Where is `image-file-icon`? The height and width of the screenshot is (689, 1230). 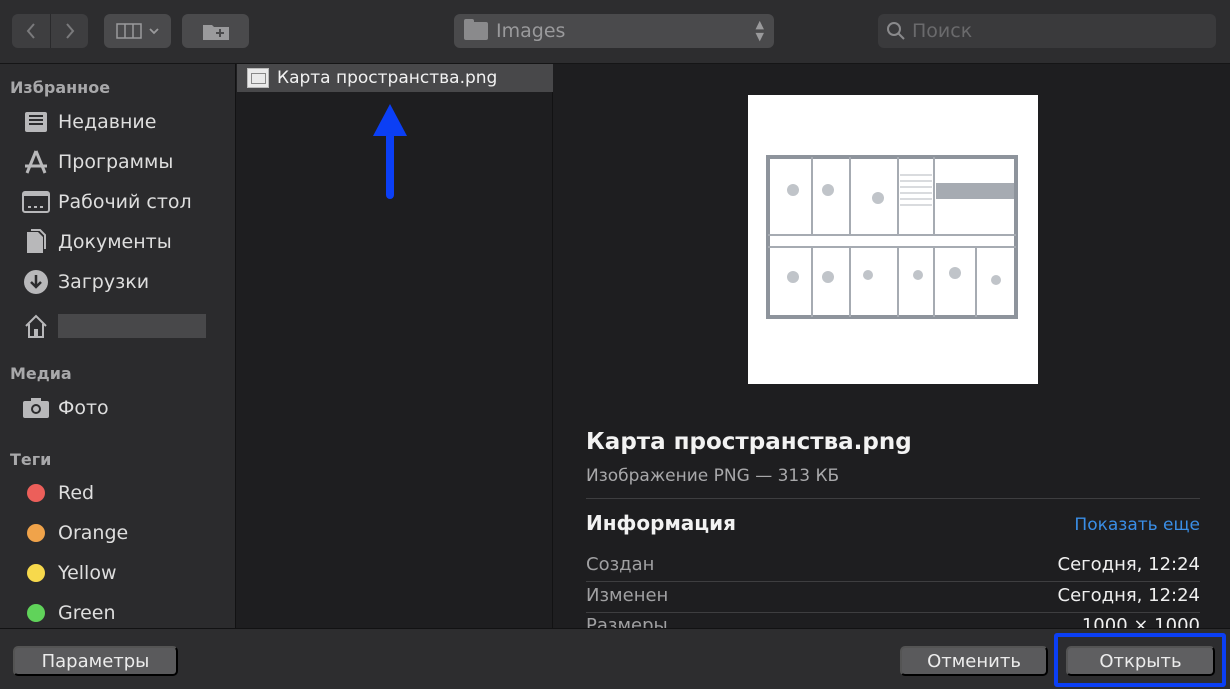
image-file-icon is located at coordinates (258, 78).